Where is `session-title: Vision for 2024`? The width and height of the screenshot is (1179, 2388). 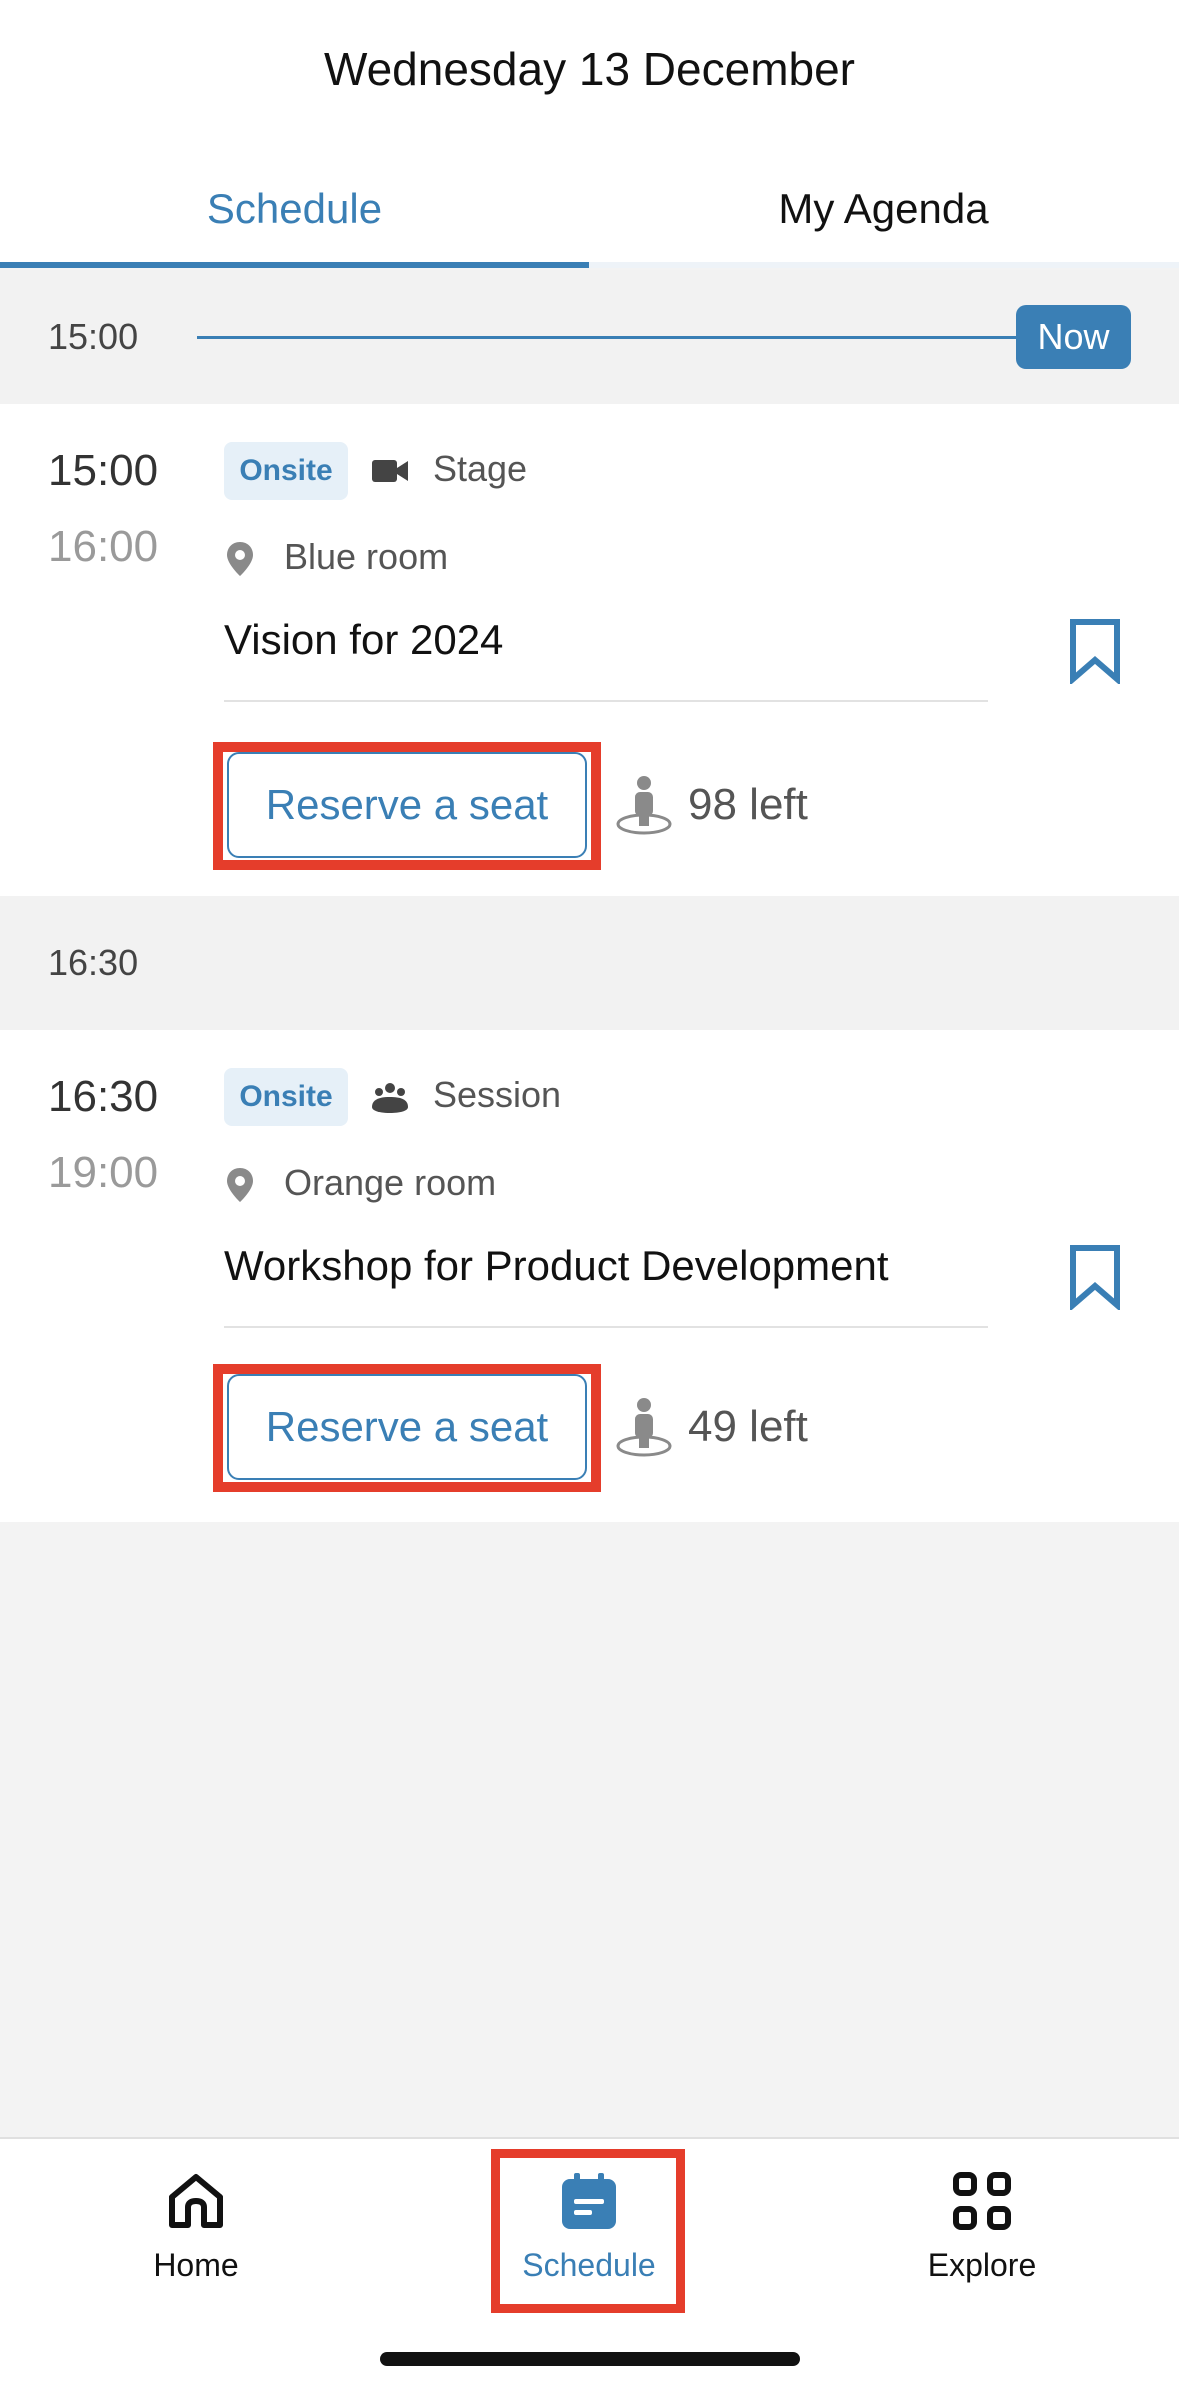
session-title: Vision for 2024 is located at coordinates (363, 640).